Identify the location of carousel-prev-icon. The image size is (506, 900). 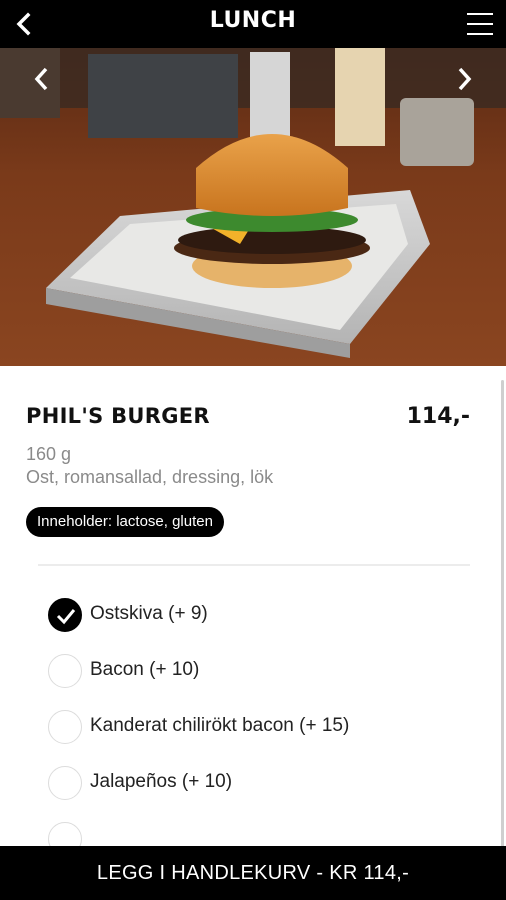
(42, 79).